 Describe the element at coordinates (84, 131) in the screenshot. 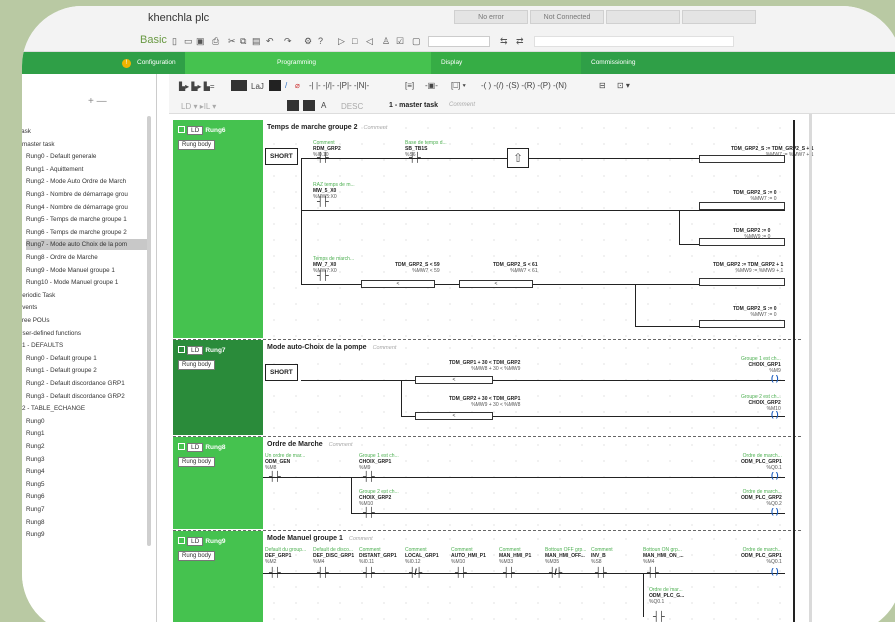

I see `tree-item: Task` at that location.